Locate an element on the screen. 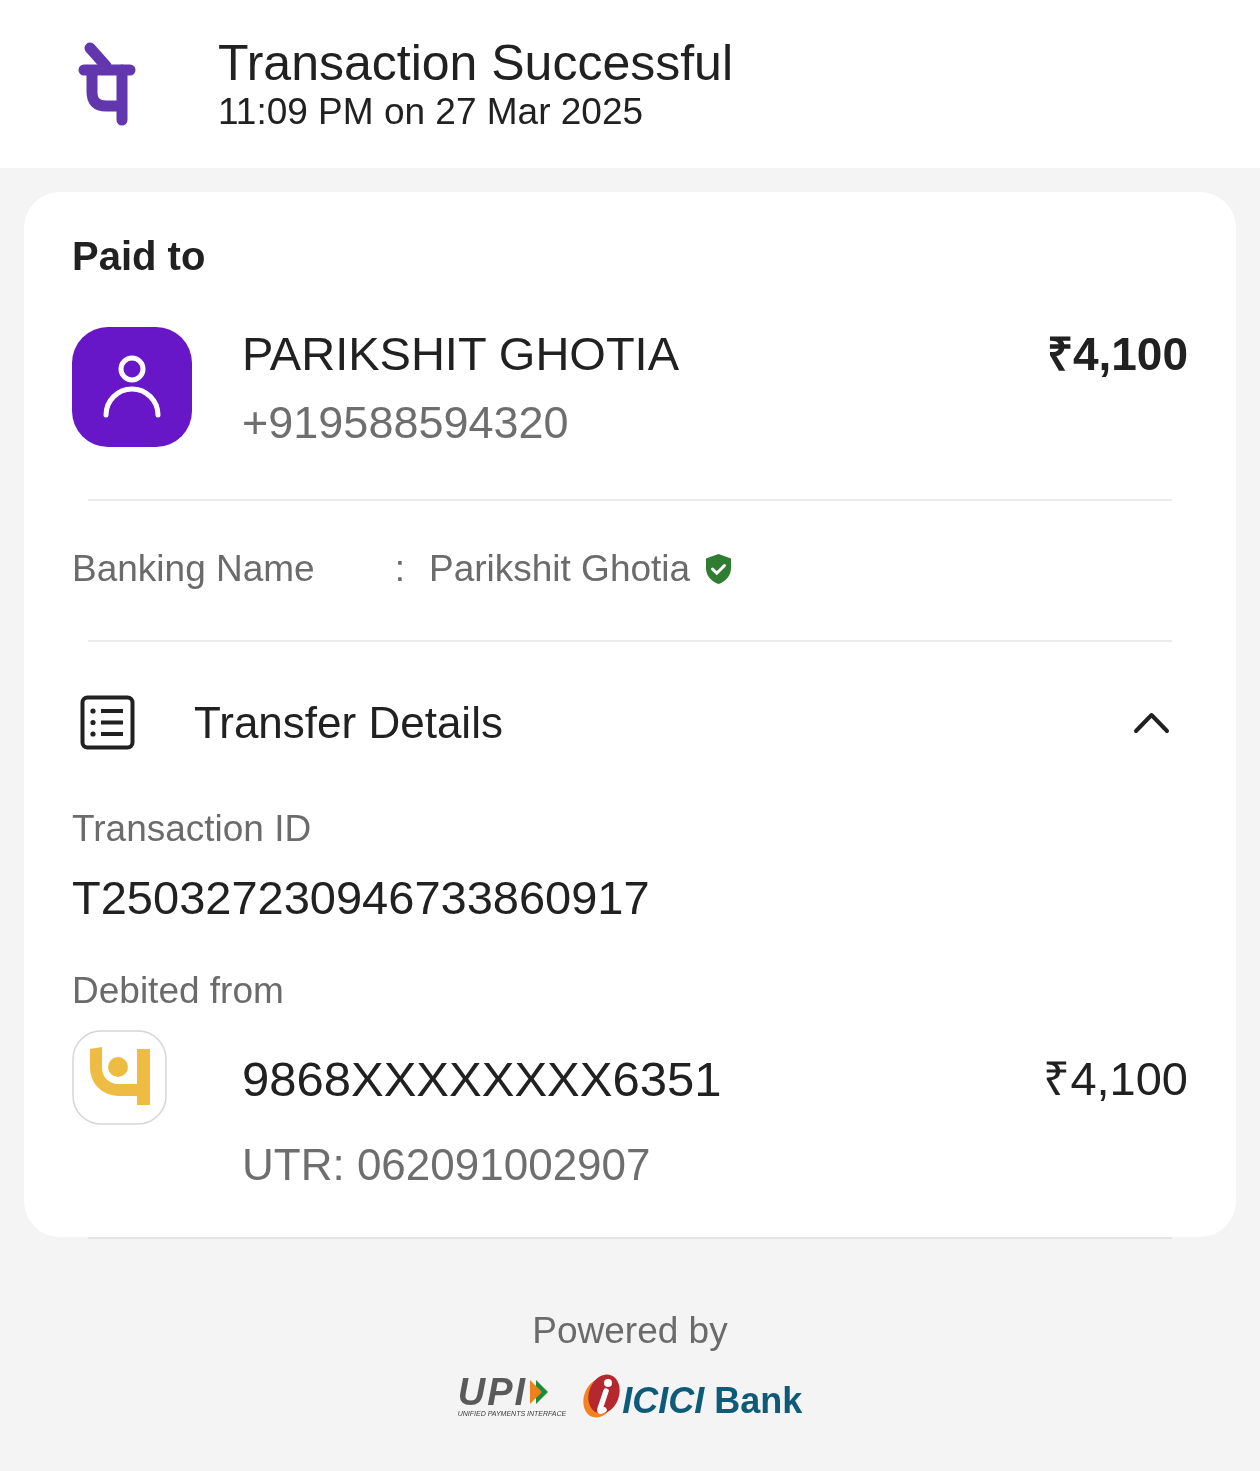 The width and height of the screenshot is (1260, 1471). payee-phone: +919588594320 is located at coordinates (405, 423).